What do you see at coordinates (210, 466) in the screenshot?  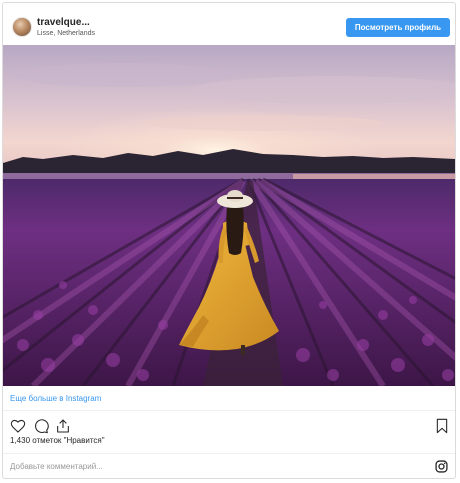 I see `comment-input` at bounding box center [210, 466].